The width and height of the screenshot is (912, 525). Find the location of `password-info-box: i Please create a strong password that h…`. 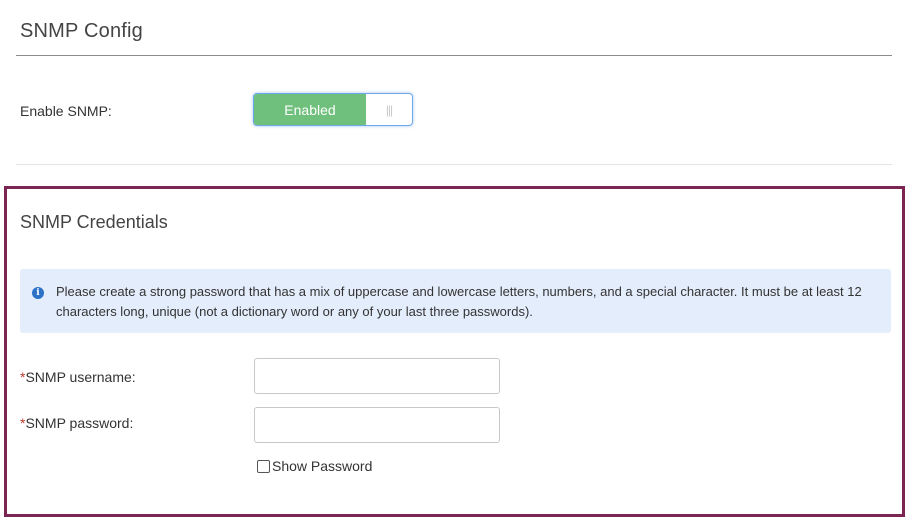

password-info-box: i Please create a strong password that h… is located at coordinates (455, 301).